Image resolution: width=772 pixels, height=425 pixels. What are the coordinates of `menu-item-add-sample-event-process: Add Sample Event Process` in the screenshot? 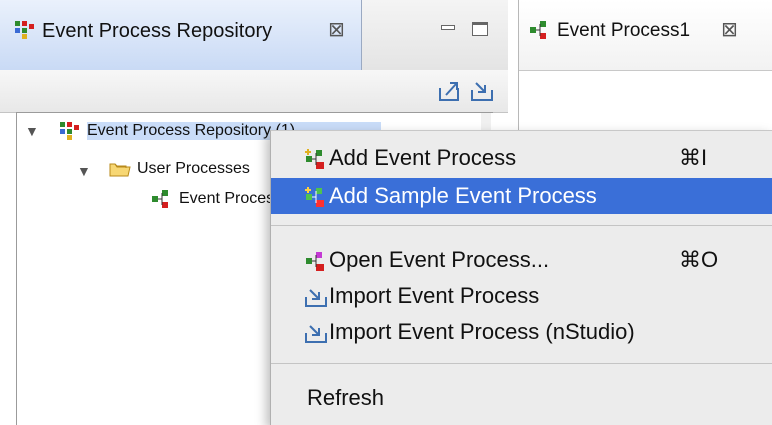 It's located at (521, 196).